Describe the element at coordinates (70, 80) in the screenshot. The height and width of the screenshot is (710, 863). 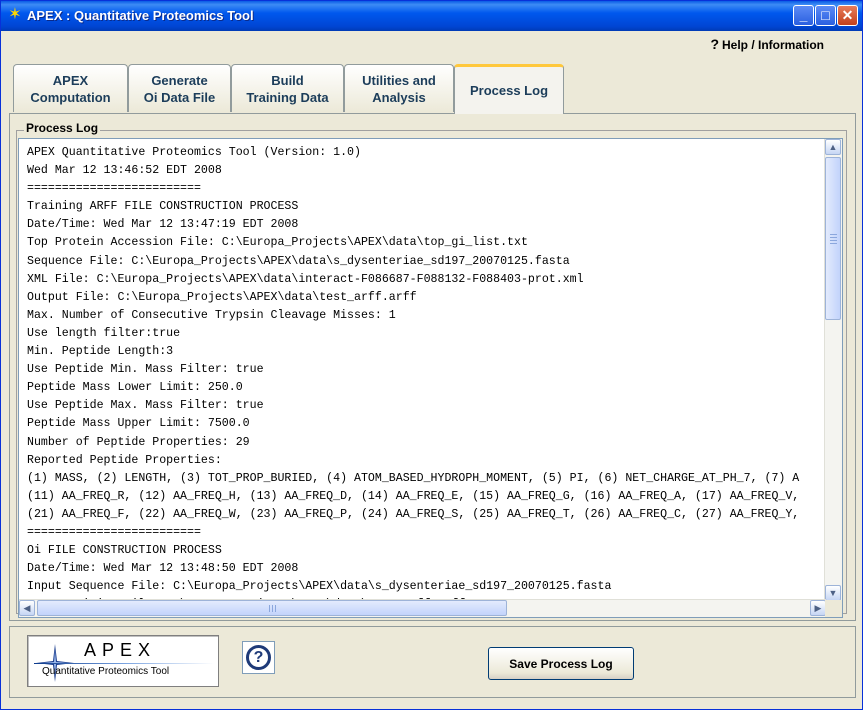
I see `tab-label: APEX` at that location.